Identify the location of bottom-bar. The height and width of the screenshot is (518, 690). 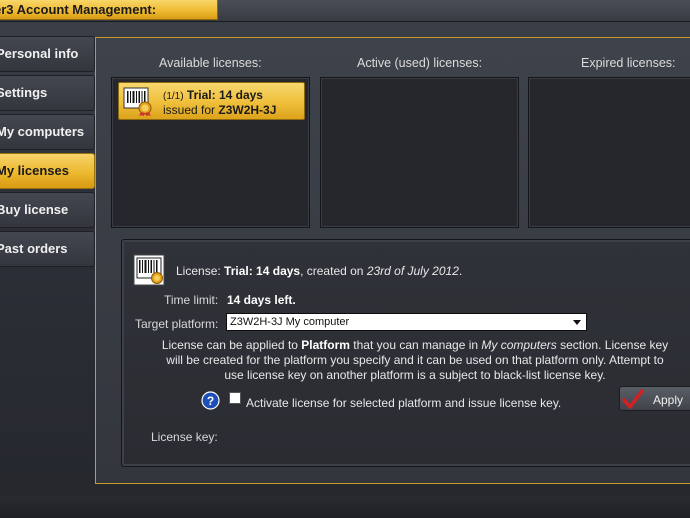
(345, 507).